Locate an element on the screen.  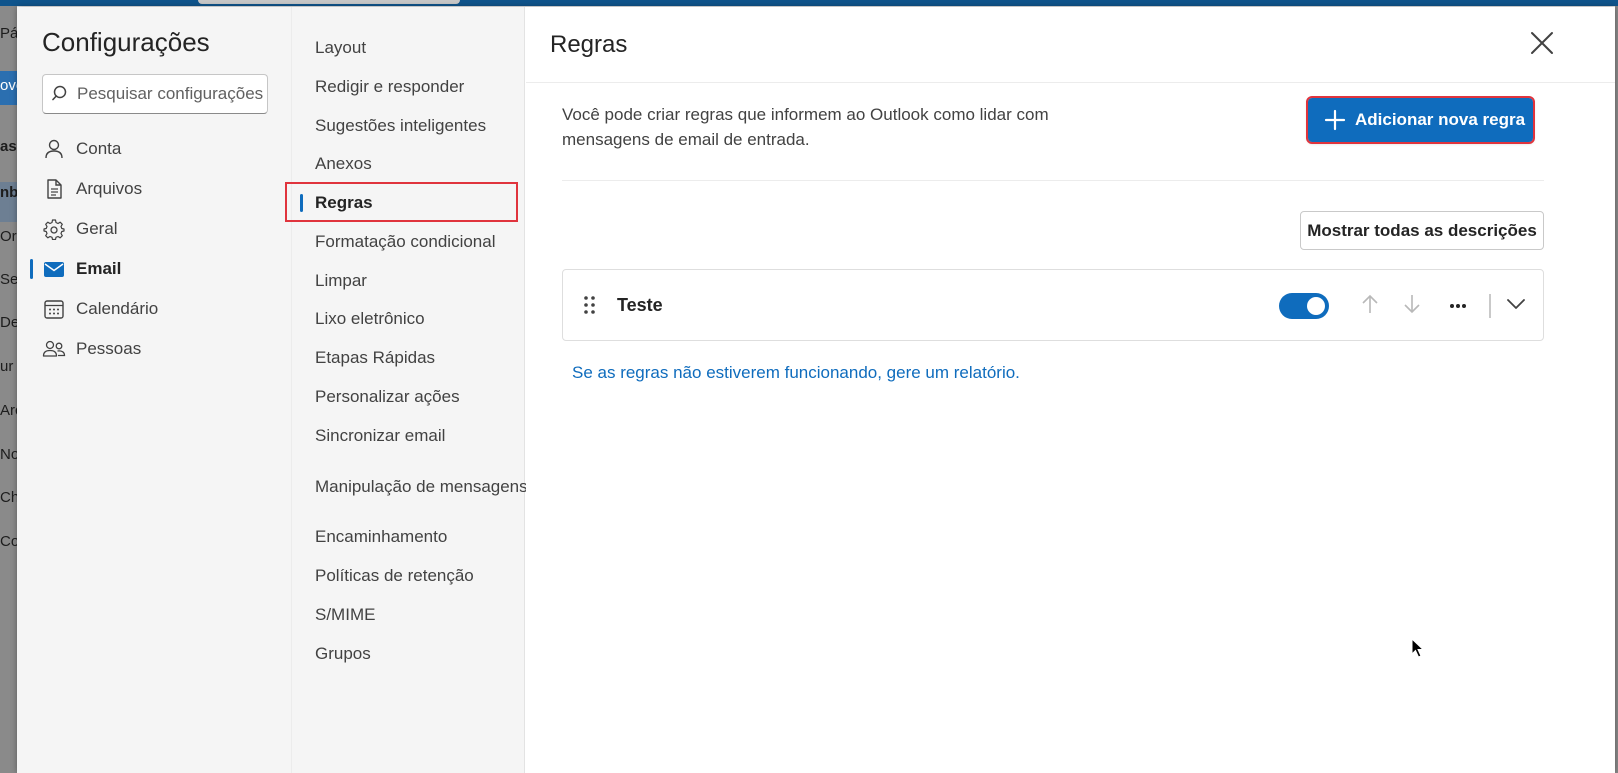
more-icon is located at coordinates (1458, 306).